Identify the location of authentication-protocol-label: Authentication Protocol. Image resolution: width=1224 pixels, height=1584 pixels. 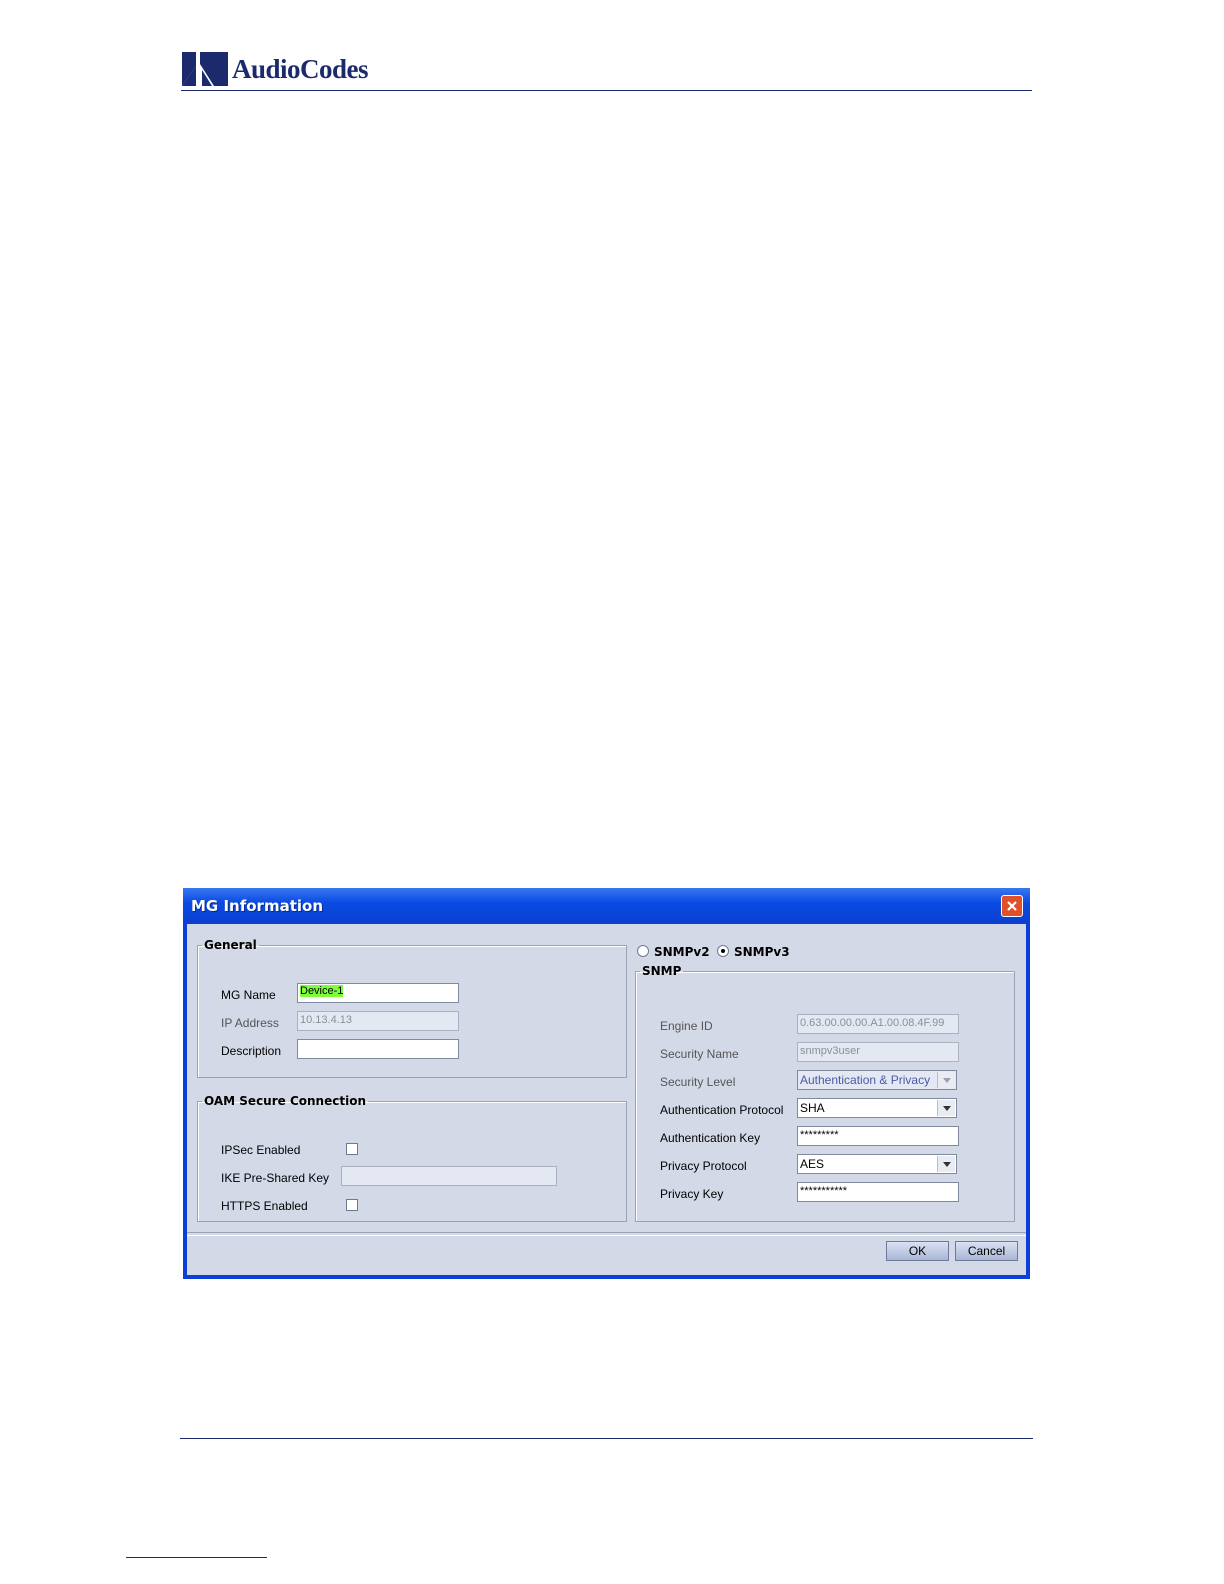
(722, 1110).